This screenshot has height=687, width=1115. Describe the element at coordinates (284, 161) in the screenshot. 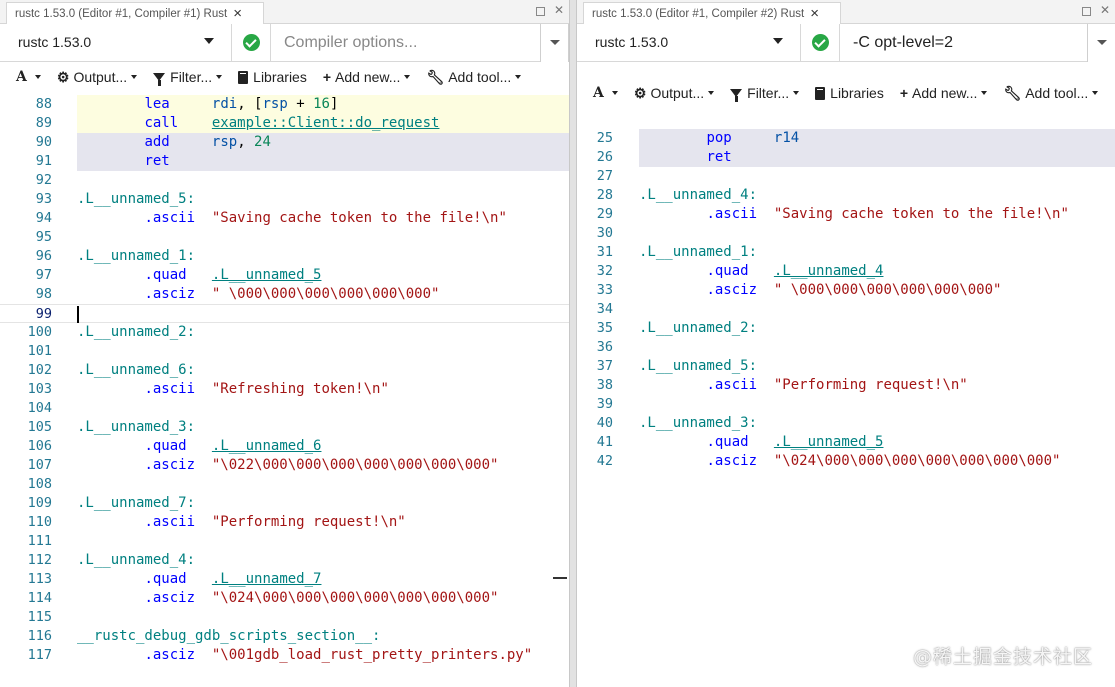

I see `code-line: 91 ret` at that location.